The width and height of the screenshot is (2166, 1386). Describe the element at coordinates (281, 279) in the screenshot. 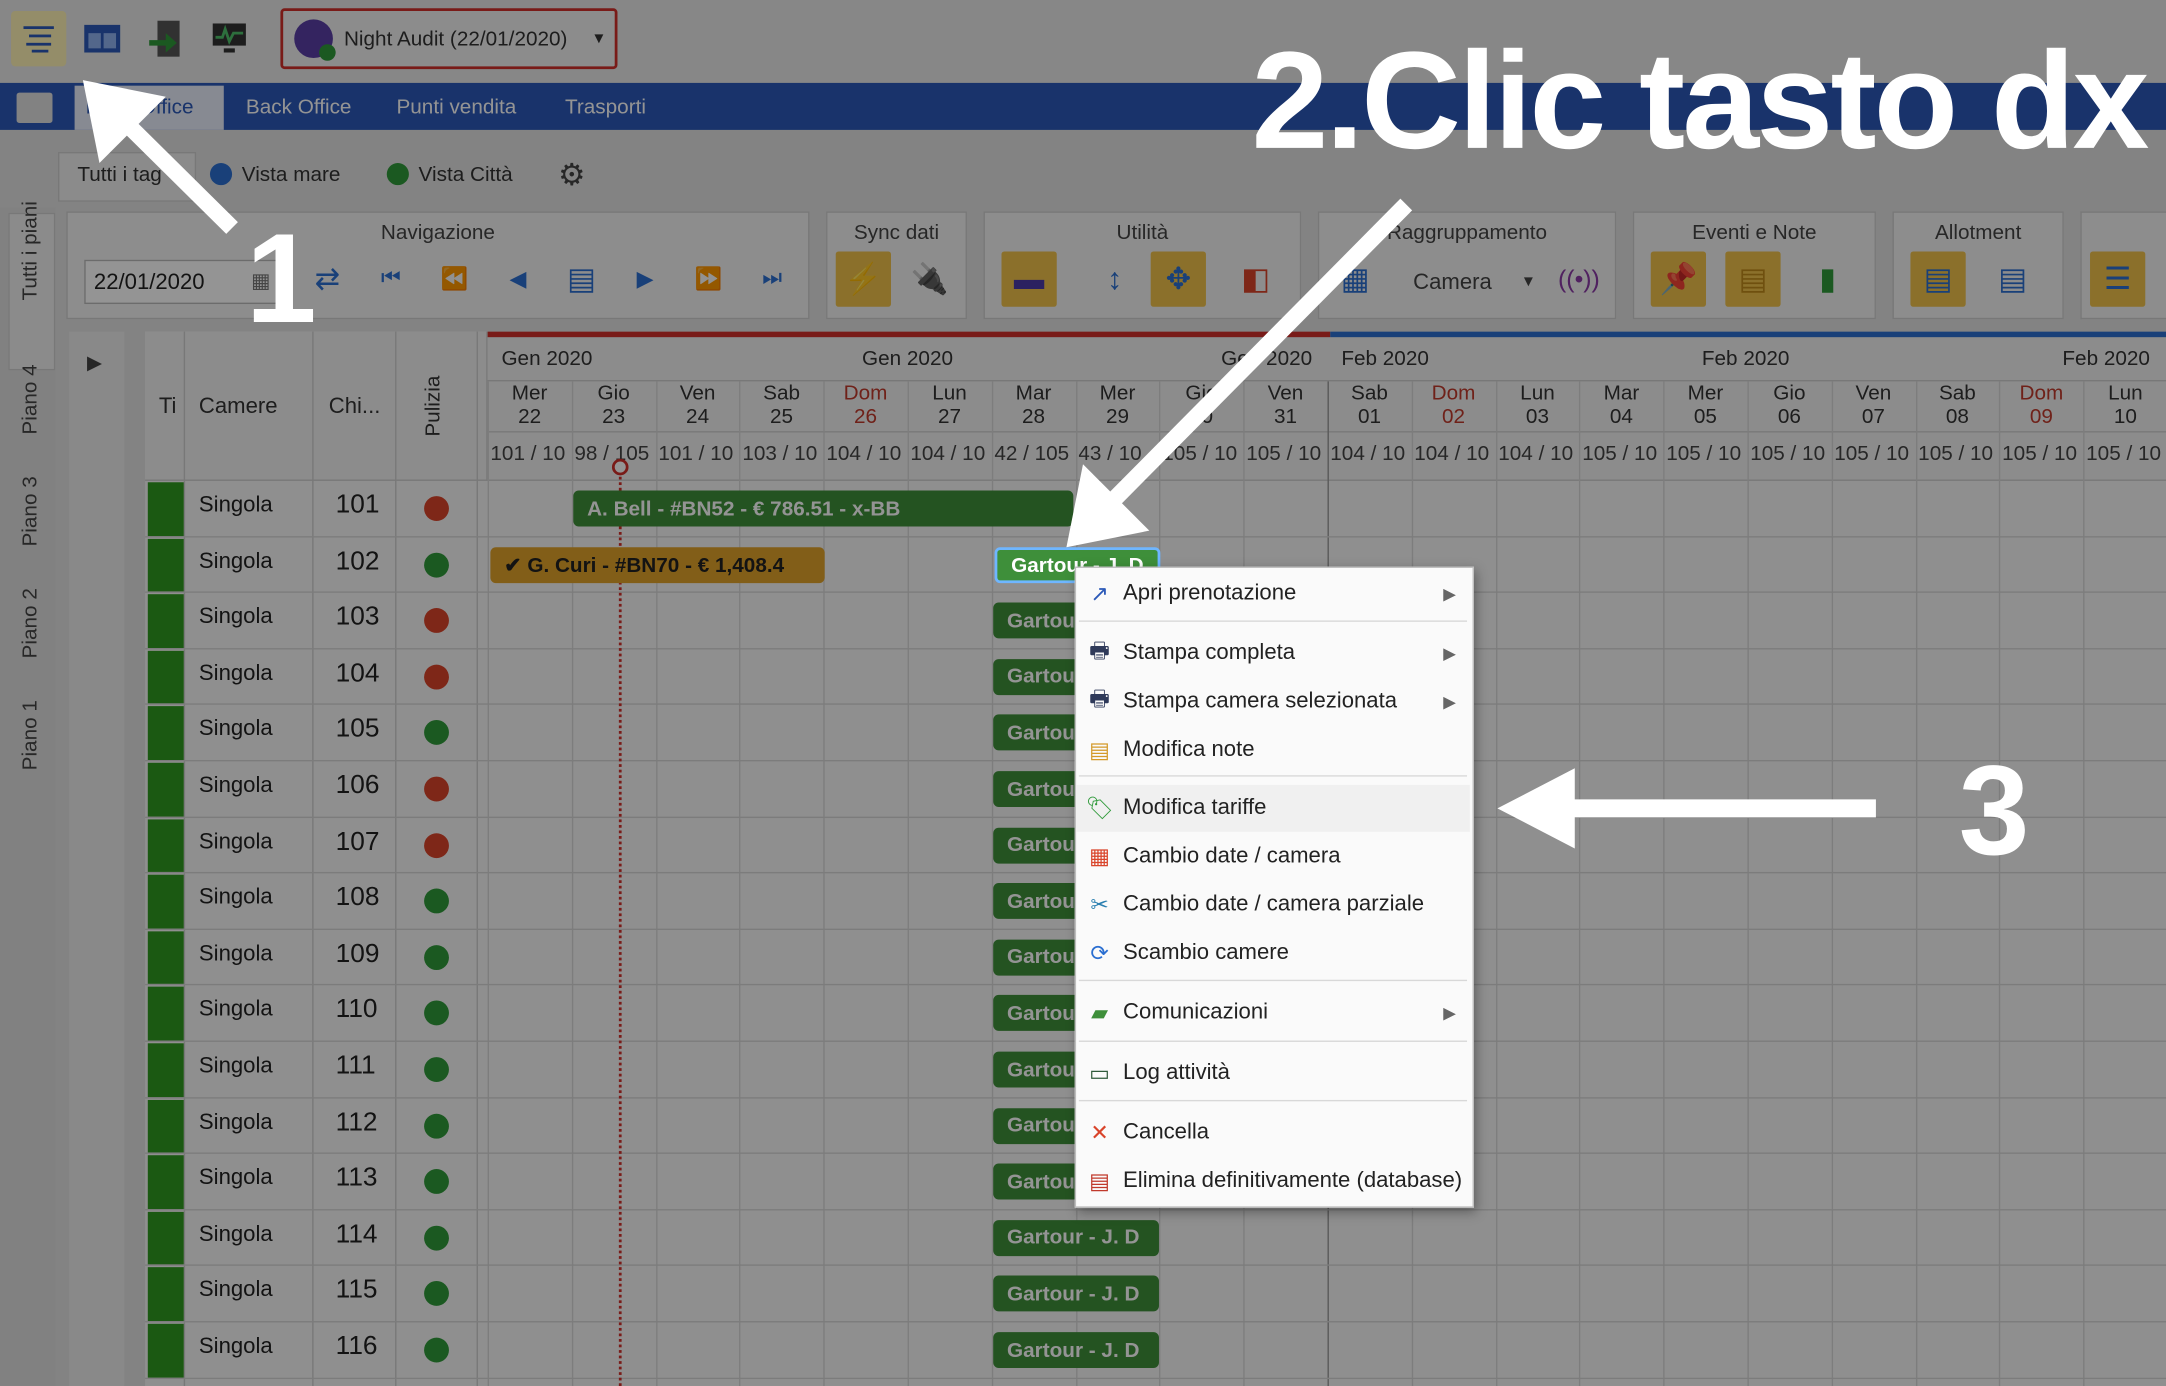

I see `annotation-step-1: 1` at that location.